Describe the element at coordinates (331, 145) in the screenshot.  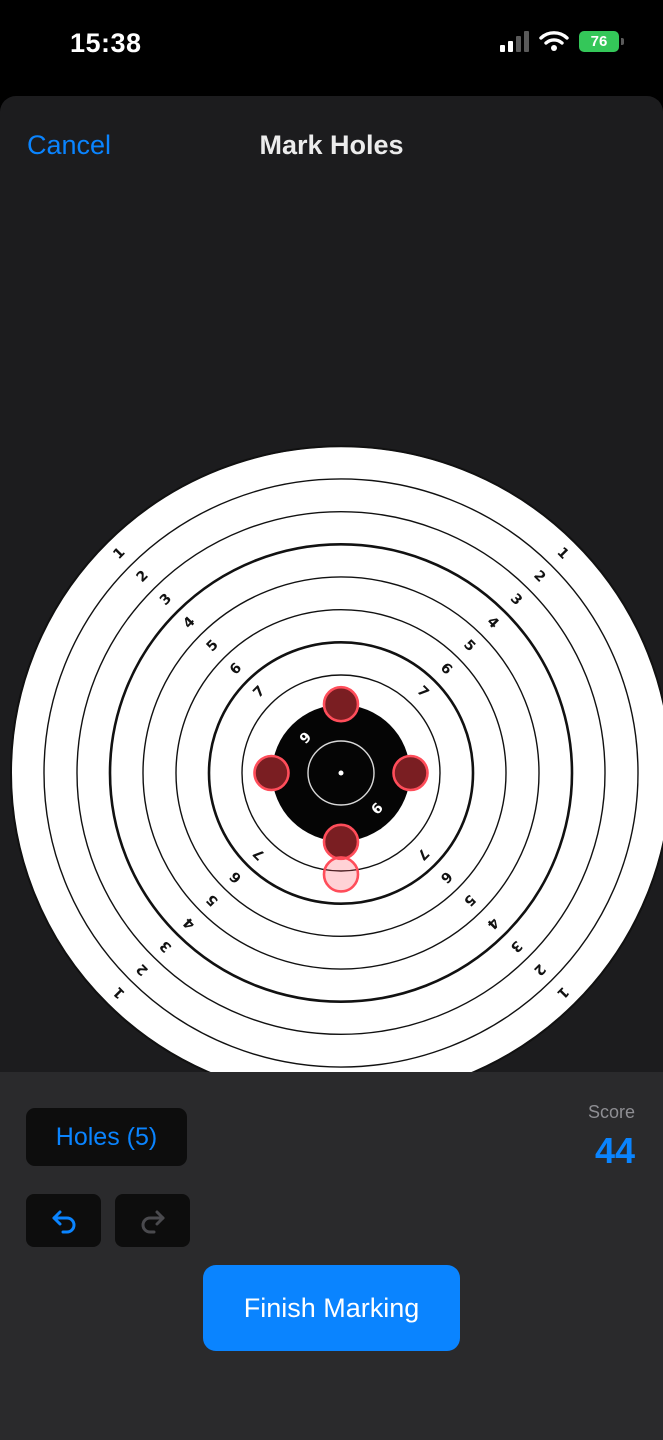
I see `page-title: Mark Holes` at that location.